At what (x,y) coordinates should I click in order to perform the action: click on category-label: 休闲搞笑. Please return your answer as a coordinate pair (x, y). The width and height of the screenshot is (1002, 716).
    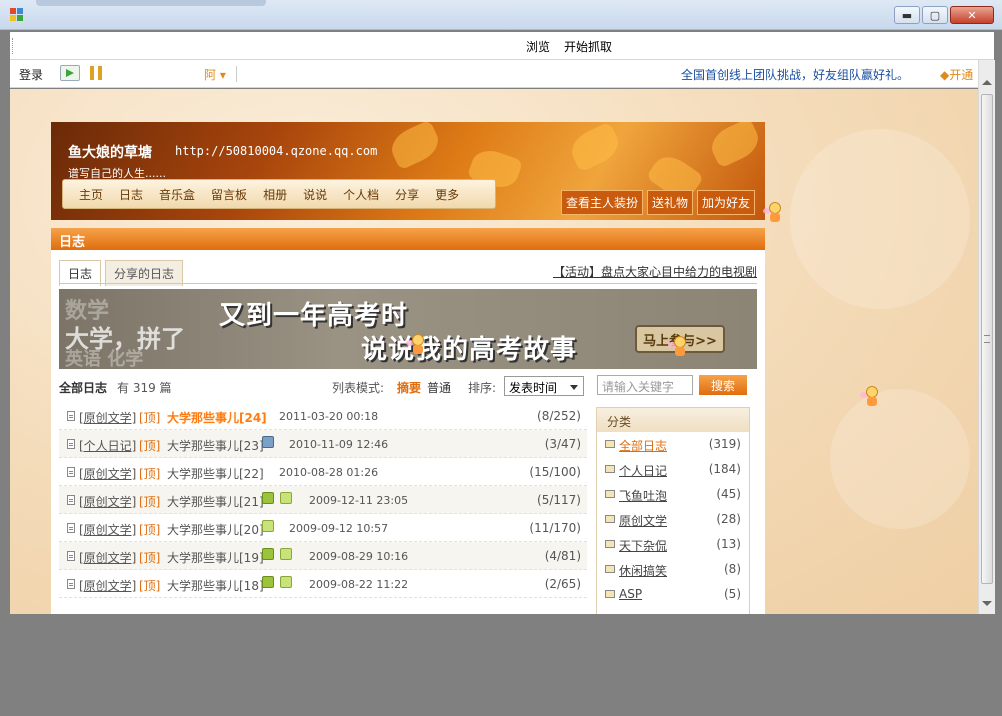
    Looking at the image, I should click on (643, 570).